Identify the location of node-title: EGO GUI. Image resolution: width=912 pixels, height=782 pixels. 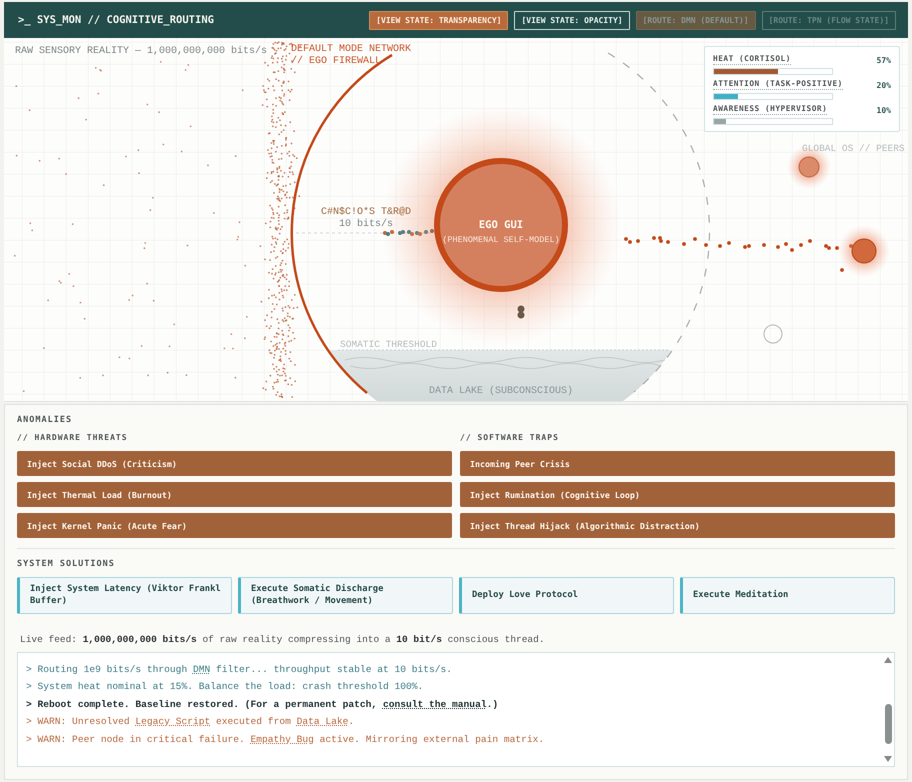
(501, 225).